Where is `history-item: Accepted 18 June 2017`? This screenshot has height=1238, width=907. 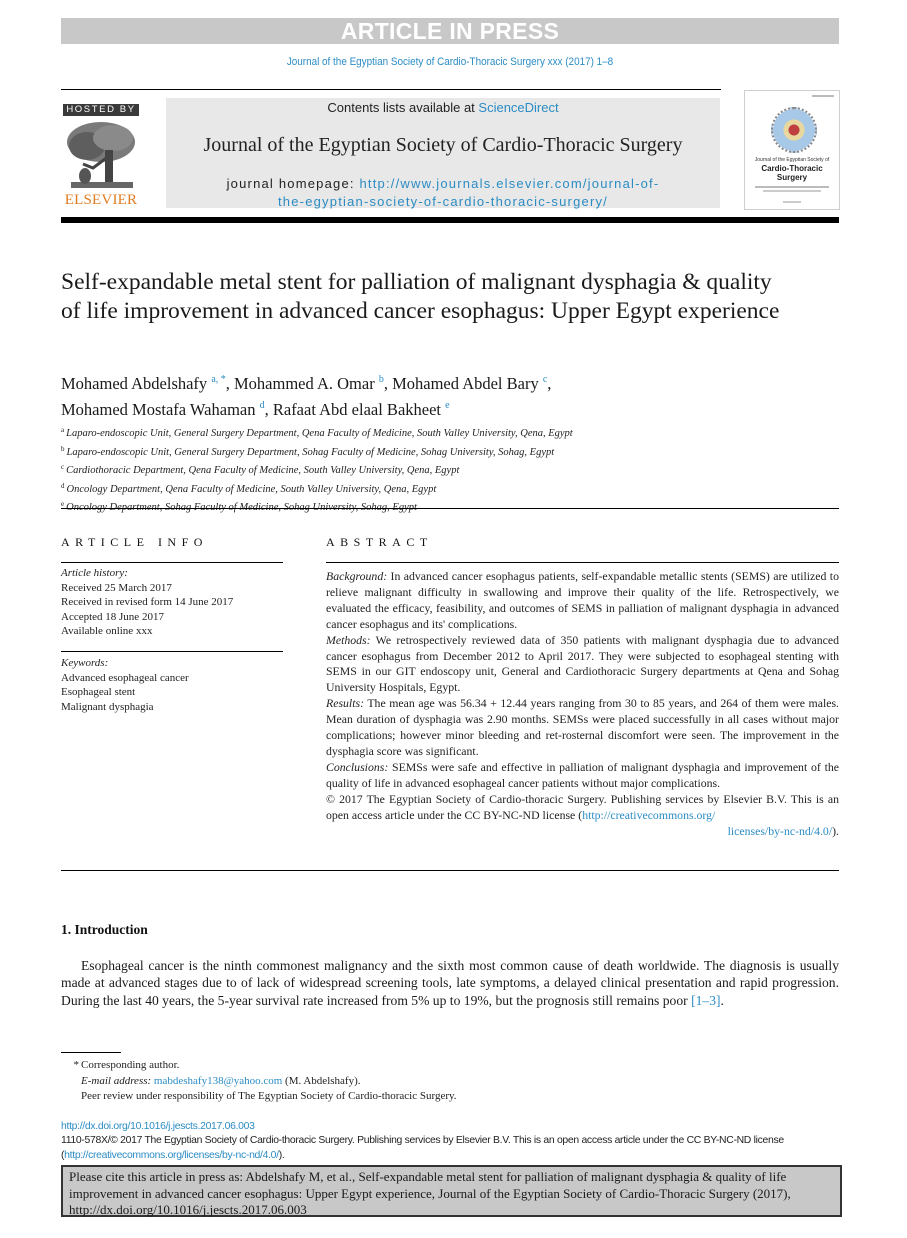
history-item: Accepted 18 June 2017 is located at coordinates (112, 616).